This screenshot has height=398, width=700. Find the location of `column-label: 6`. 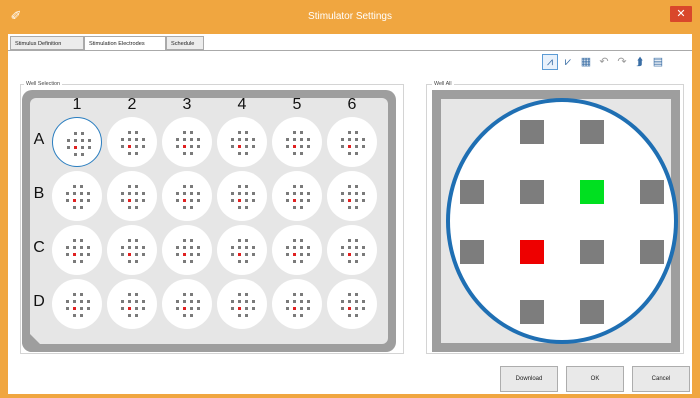

column-label: 6 is located at coordinates (352, 105).